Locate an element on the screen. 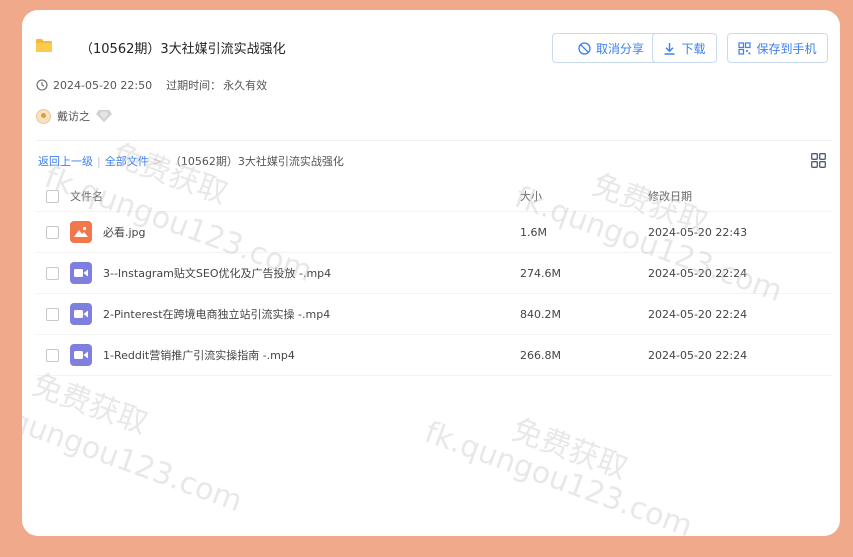  image-file-icon is located at coordinates (81, 232).